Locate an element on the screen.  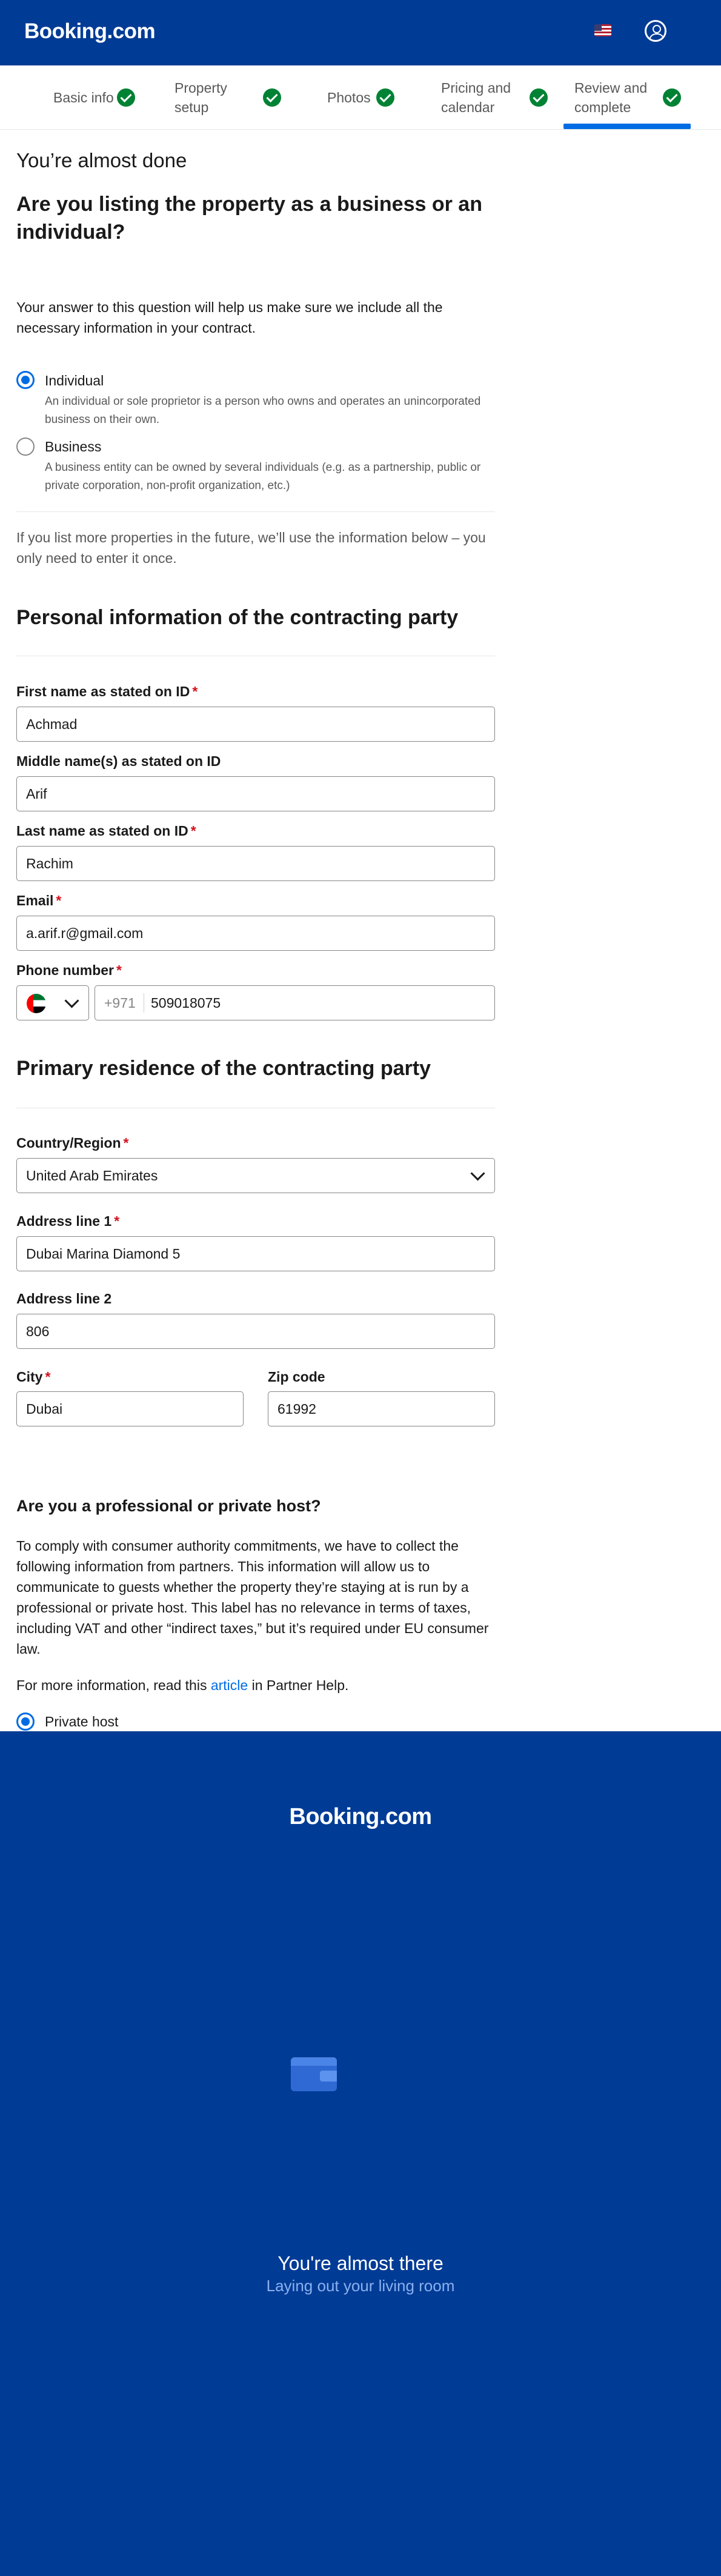
private-host-label: Private host is located at coordinates (81, 1722).